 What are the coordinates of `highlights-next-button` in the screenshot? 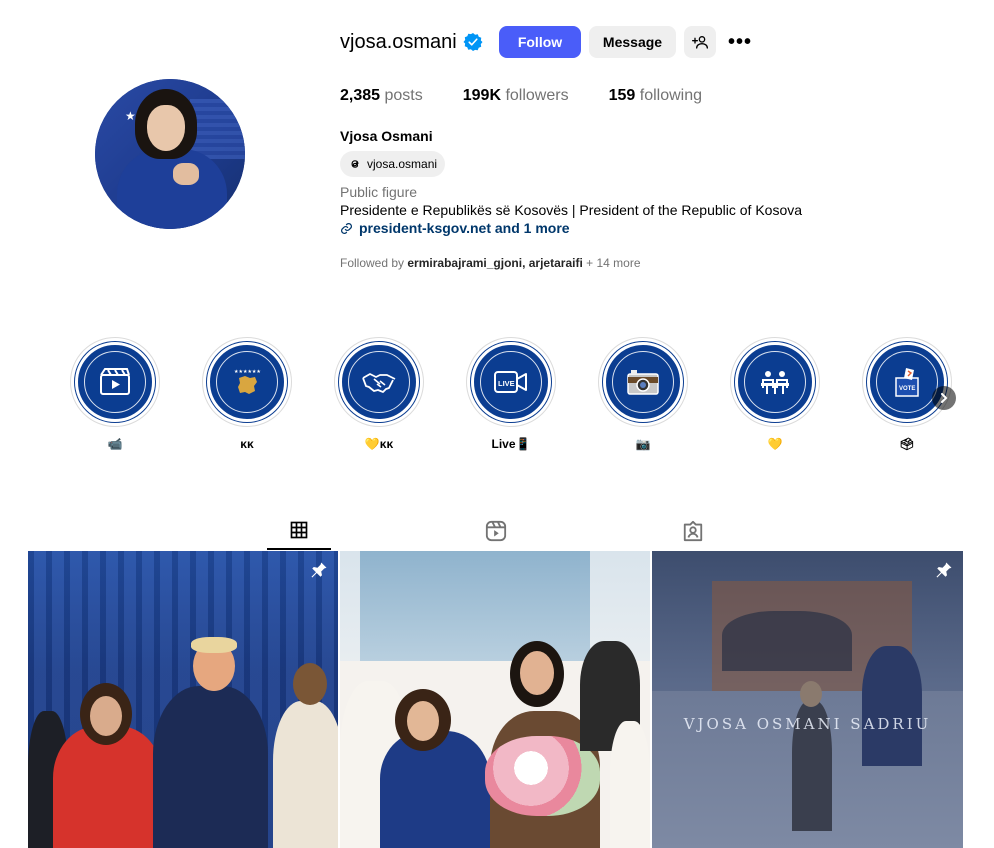 It's located at (944, 398).